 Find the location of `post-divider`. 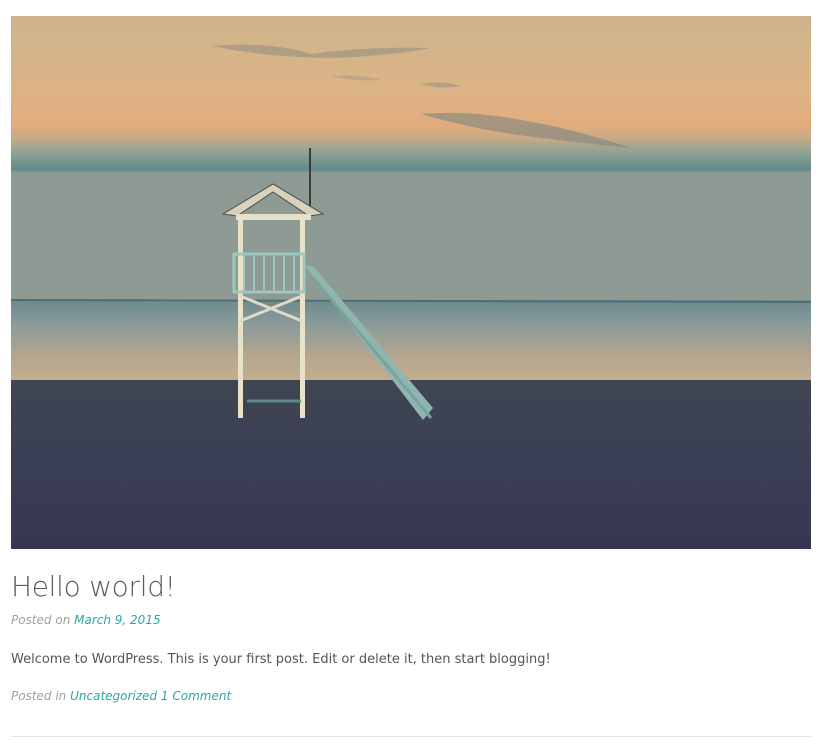

post-divider is located at coordinates (411, 736).